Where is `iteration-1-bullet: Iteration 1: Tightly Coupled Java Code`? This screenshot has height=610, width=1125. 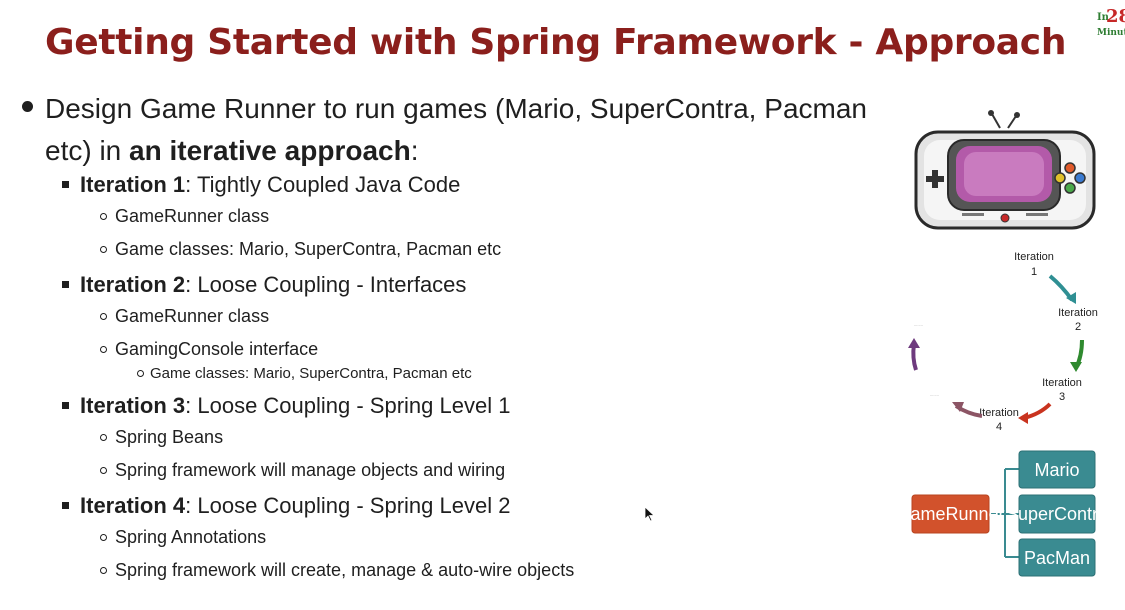
iteration-1-bullet: Iteration 1: Tightly Coupled Java Code is located at coordinates (261, 185).